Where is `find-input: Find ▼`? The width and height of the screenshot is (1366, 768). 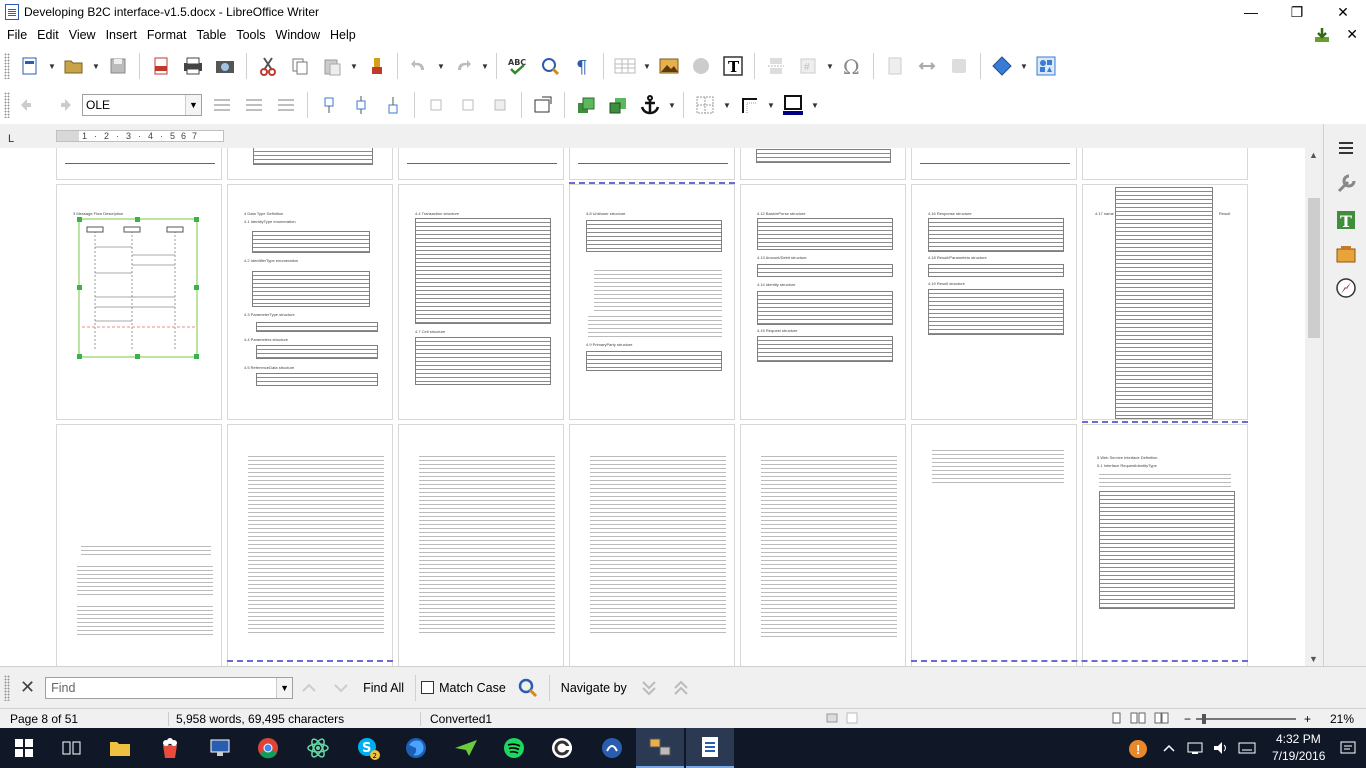
find-input: Find ▼ is located at coordinates (169, 687).